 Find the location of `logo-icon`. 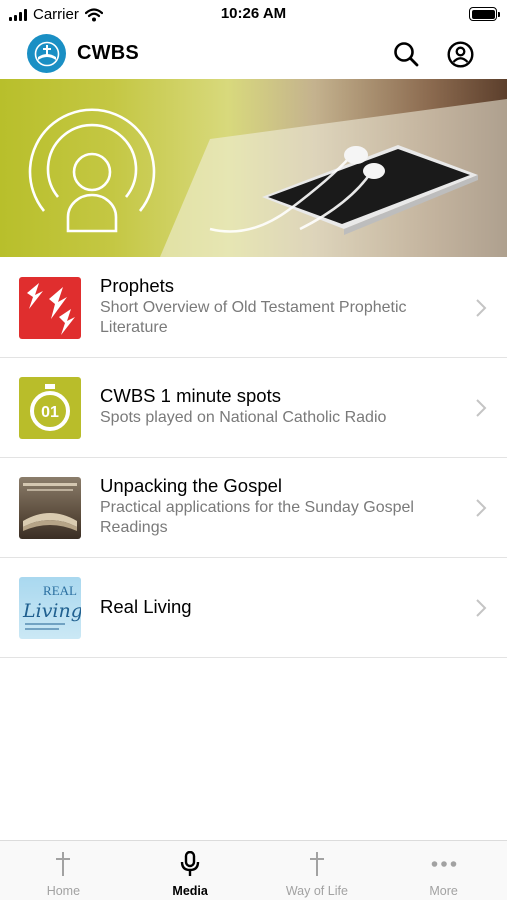

logo-icon is located at coordinates (46, 53).